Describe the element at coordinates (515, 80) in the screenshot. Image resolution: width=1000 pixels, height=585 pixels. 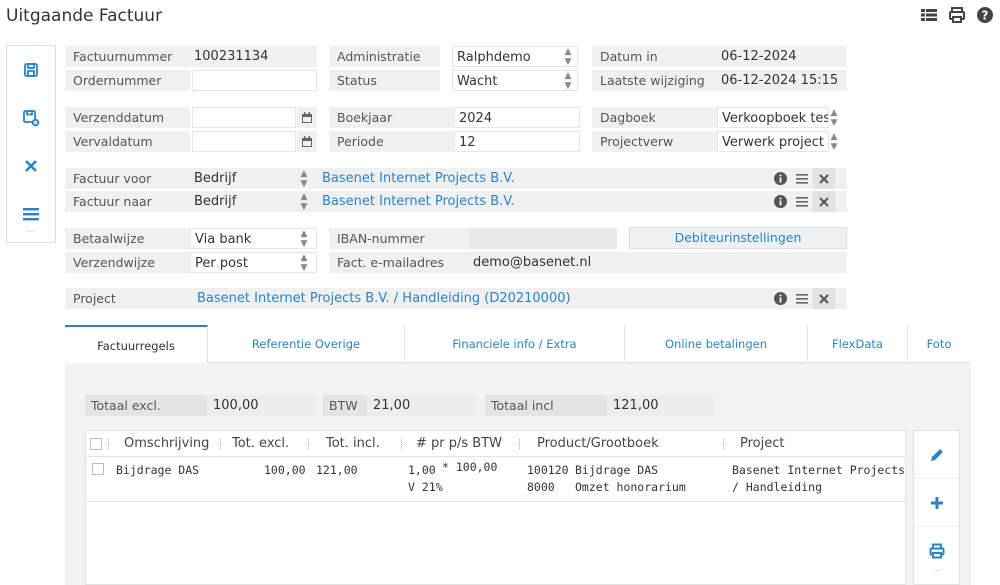
I see `status-select: Wacht` at that location.